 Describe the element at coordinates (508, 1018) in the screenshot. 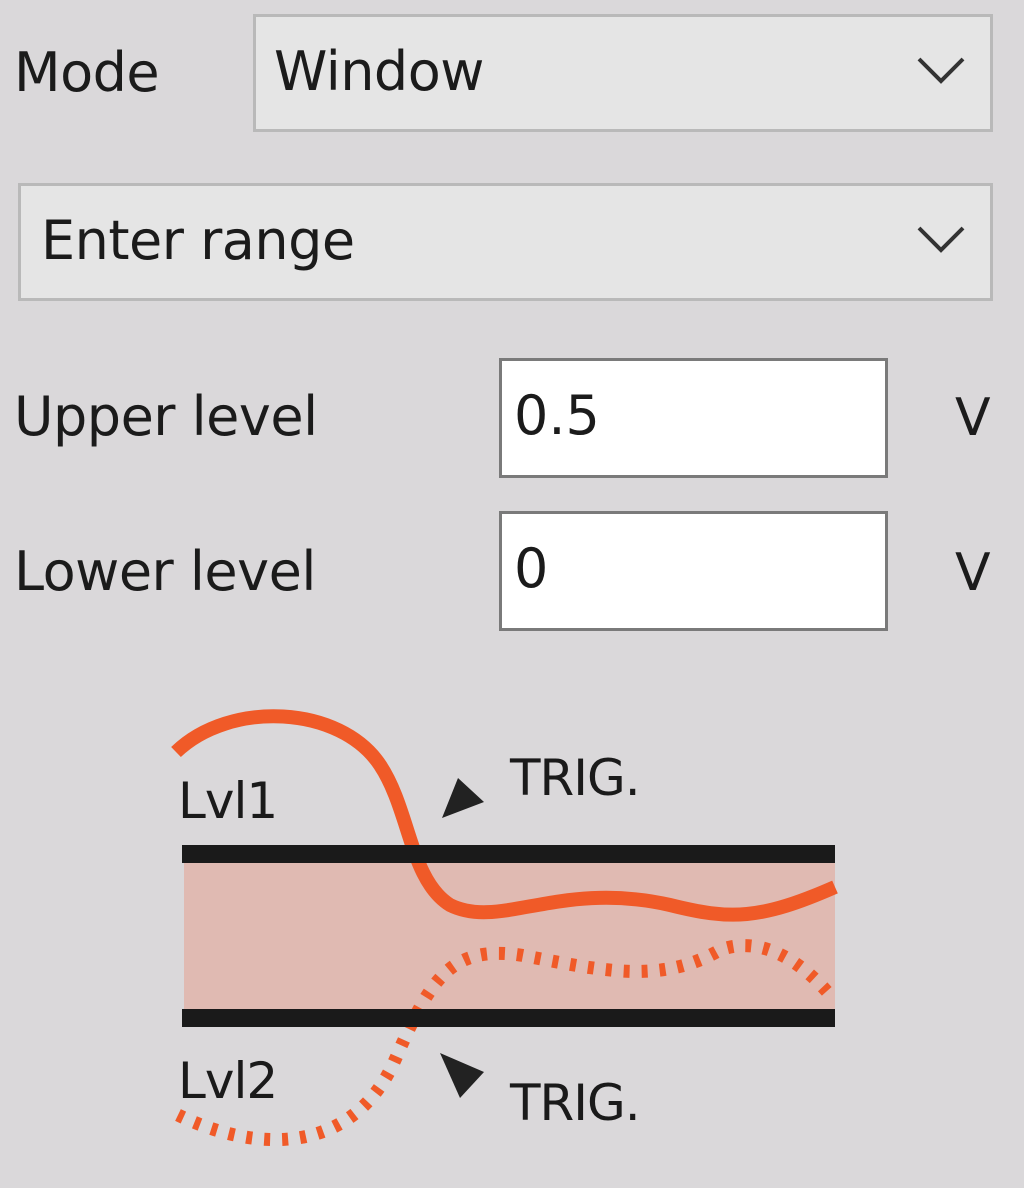

I see `lower-level-line` at that location.